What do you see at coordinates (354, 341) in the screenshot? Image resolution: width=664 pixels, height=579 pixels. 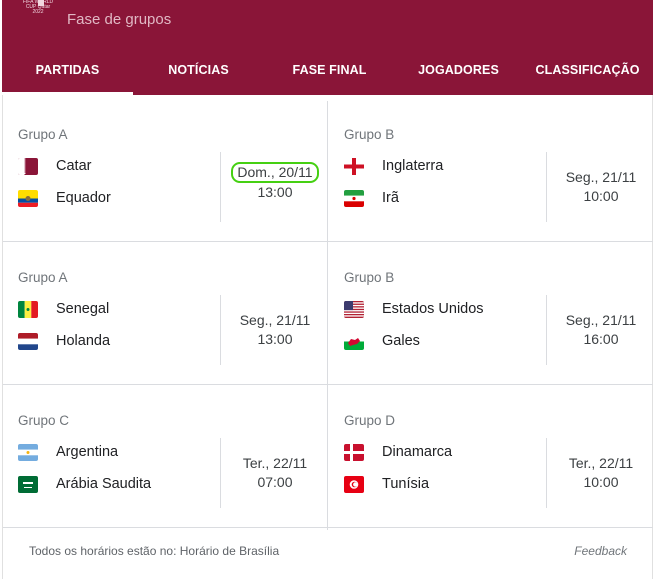 I see `wales-flag-icon` at bounding box center [354, 341].